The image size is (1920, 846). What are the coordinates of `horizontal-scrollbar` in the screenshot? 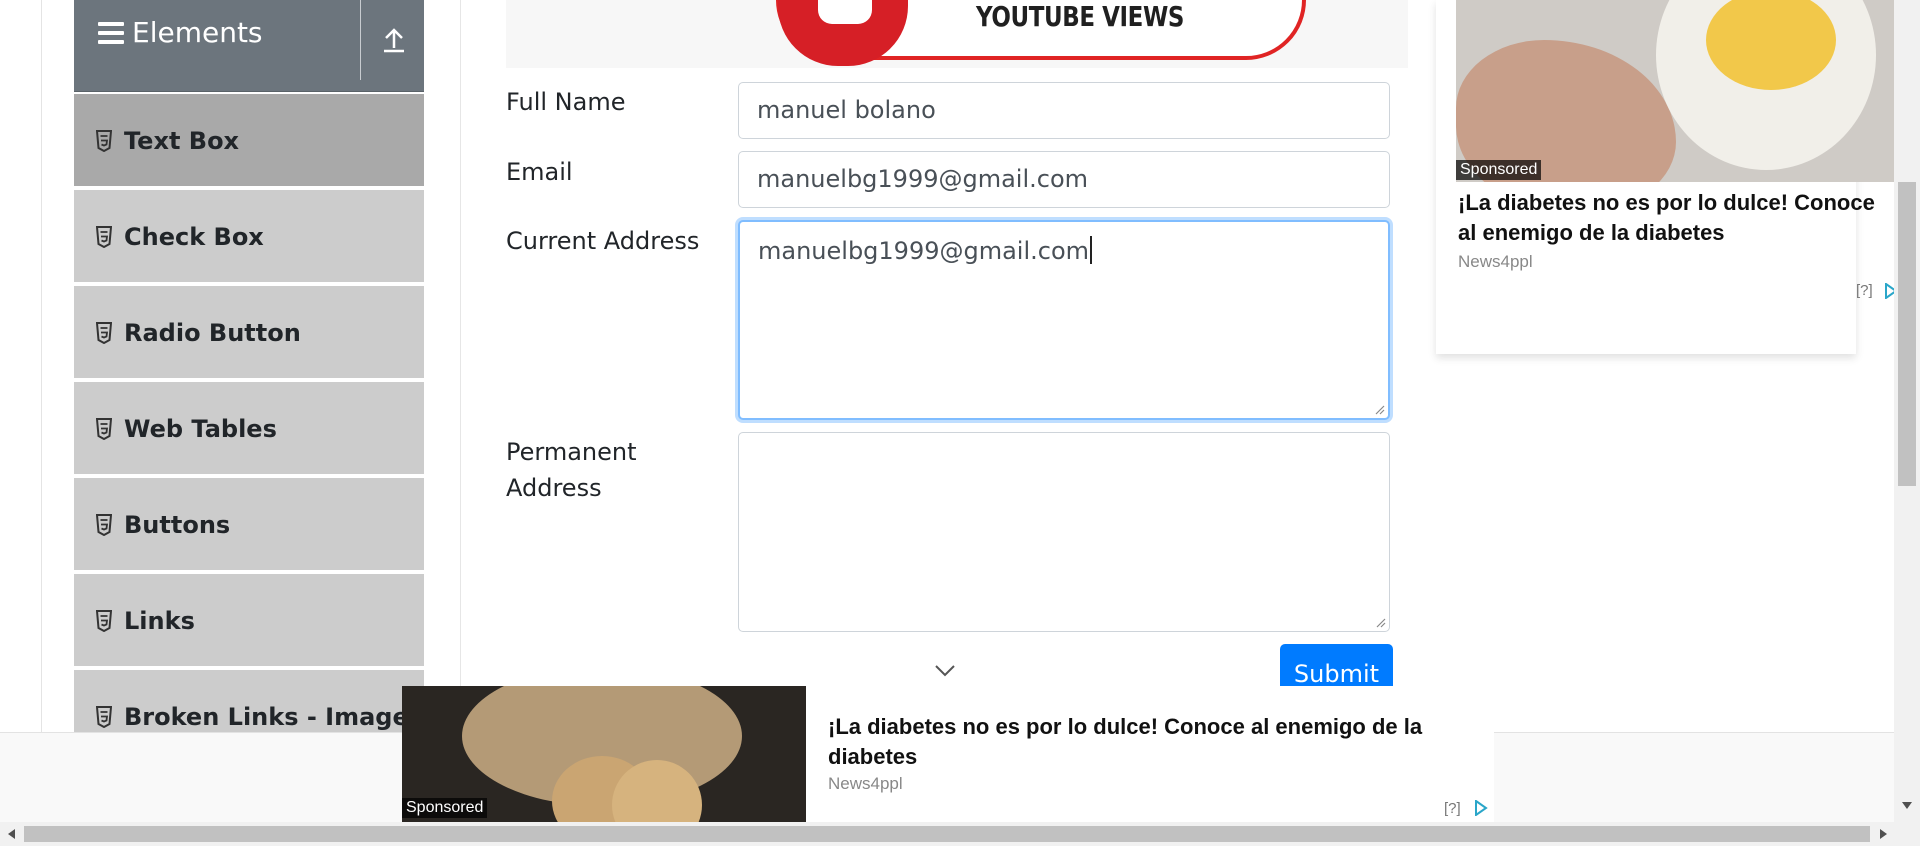 It's located at (960, 834).